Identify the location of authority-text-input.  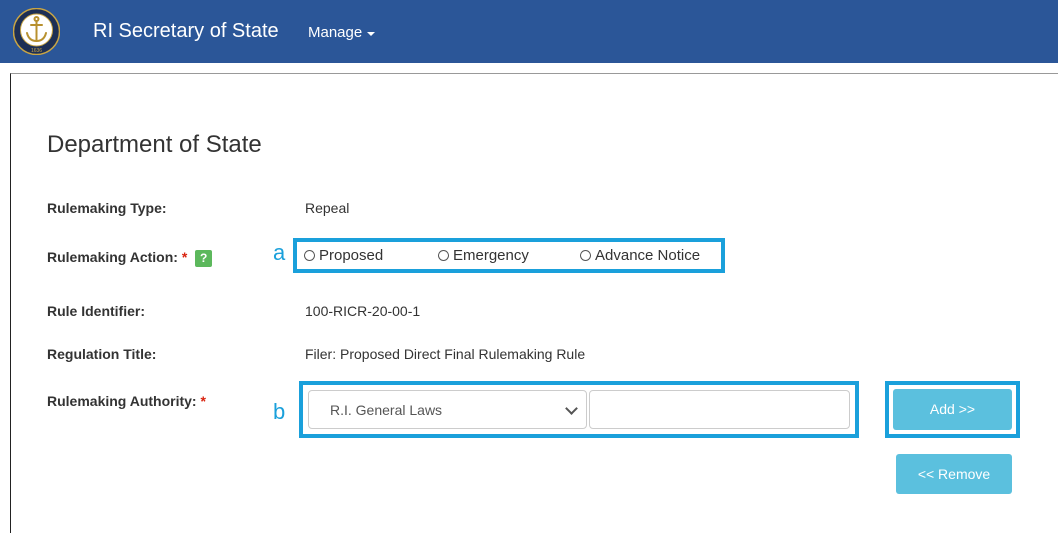
(719, 409).